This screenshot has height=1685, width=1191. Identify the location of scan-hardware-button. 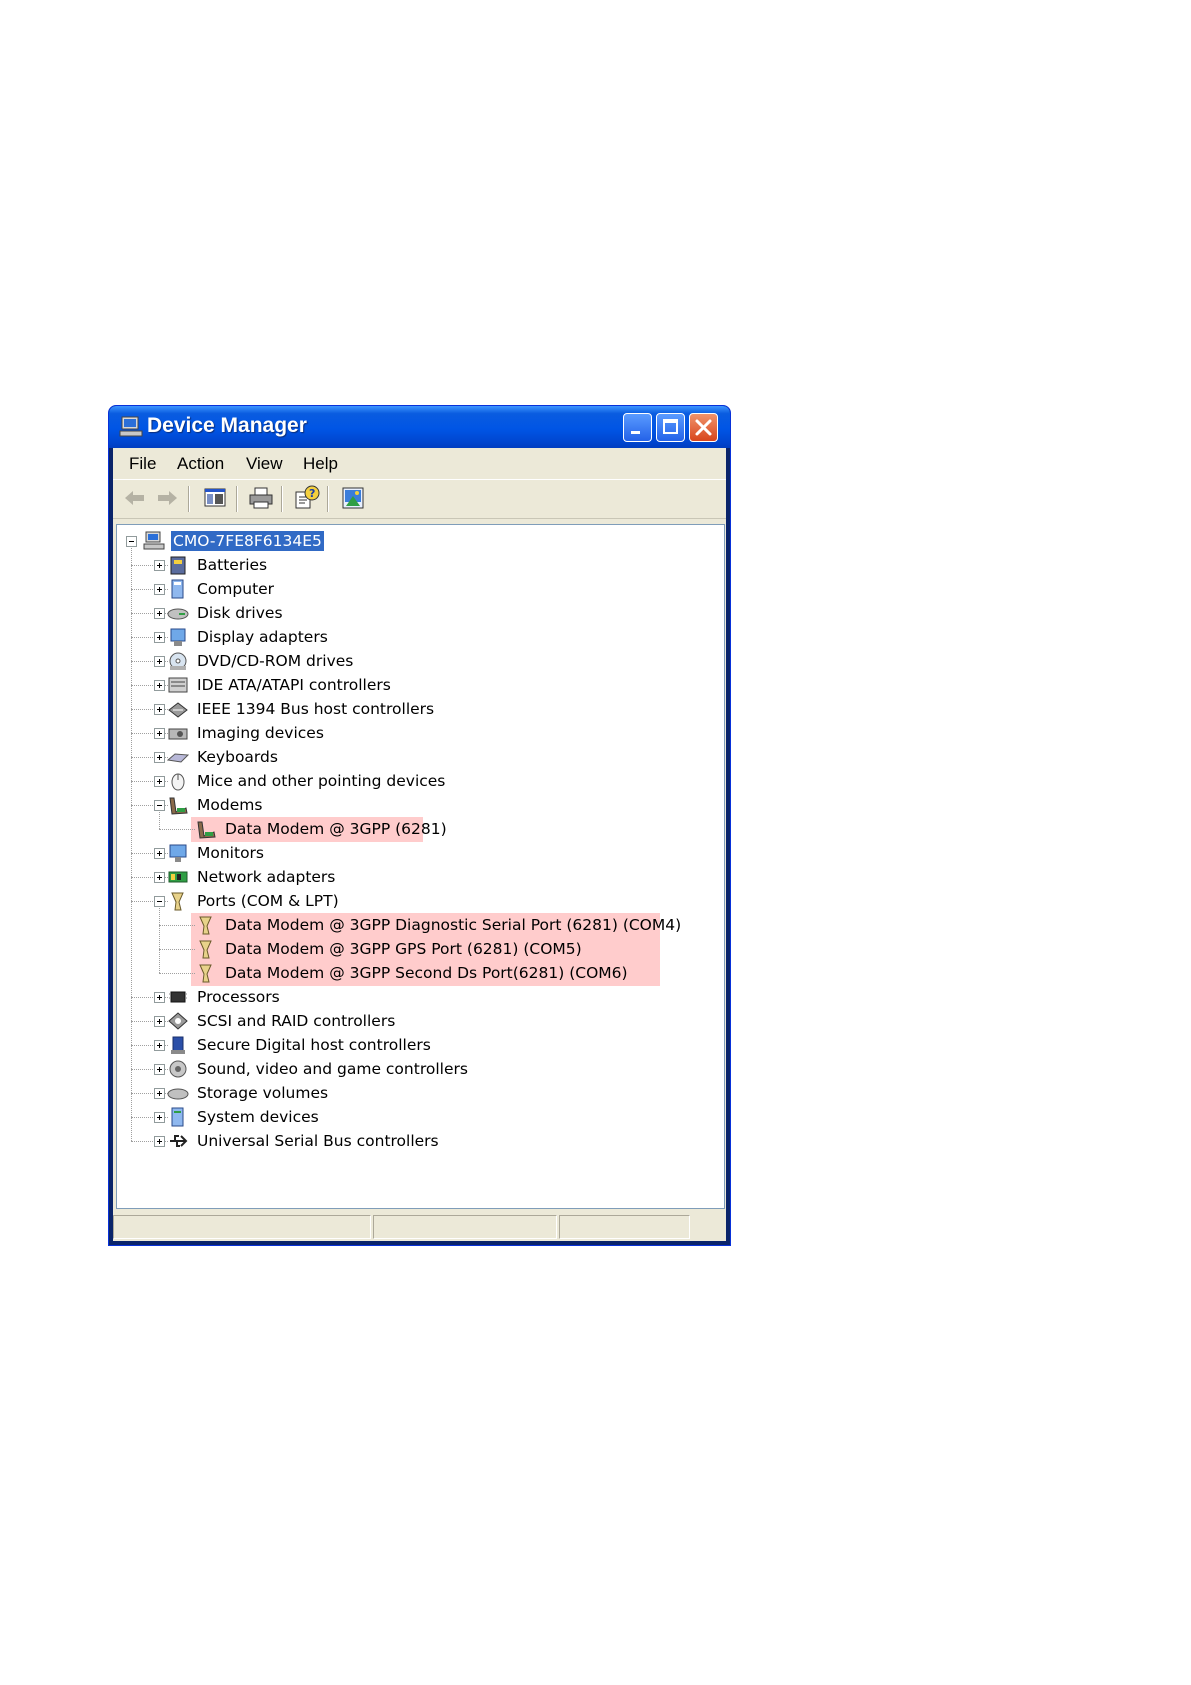
(353, 498).